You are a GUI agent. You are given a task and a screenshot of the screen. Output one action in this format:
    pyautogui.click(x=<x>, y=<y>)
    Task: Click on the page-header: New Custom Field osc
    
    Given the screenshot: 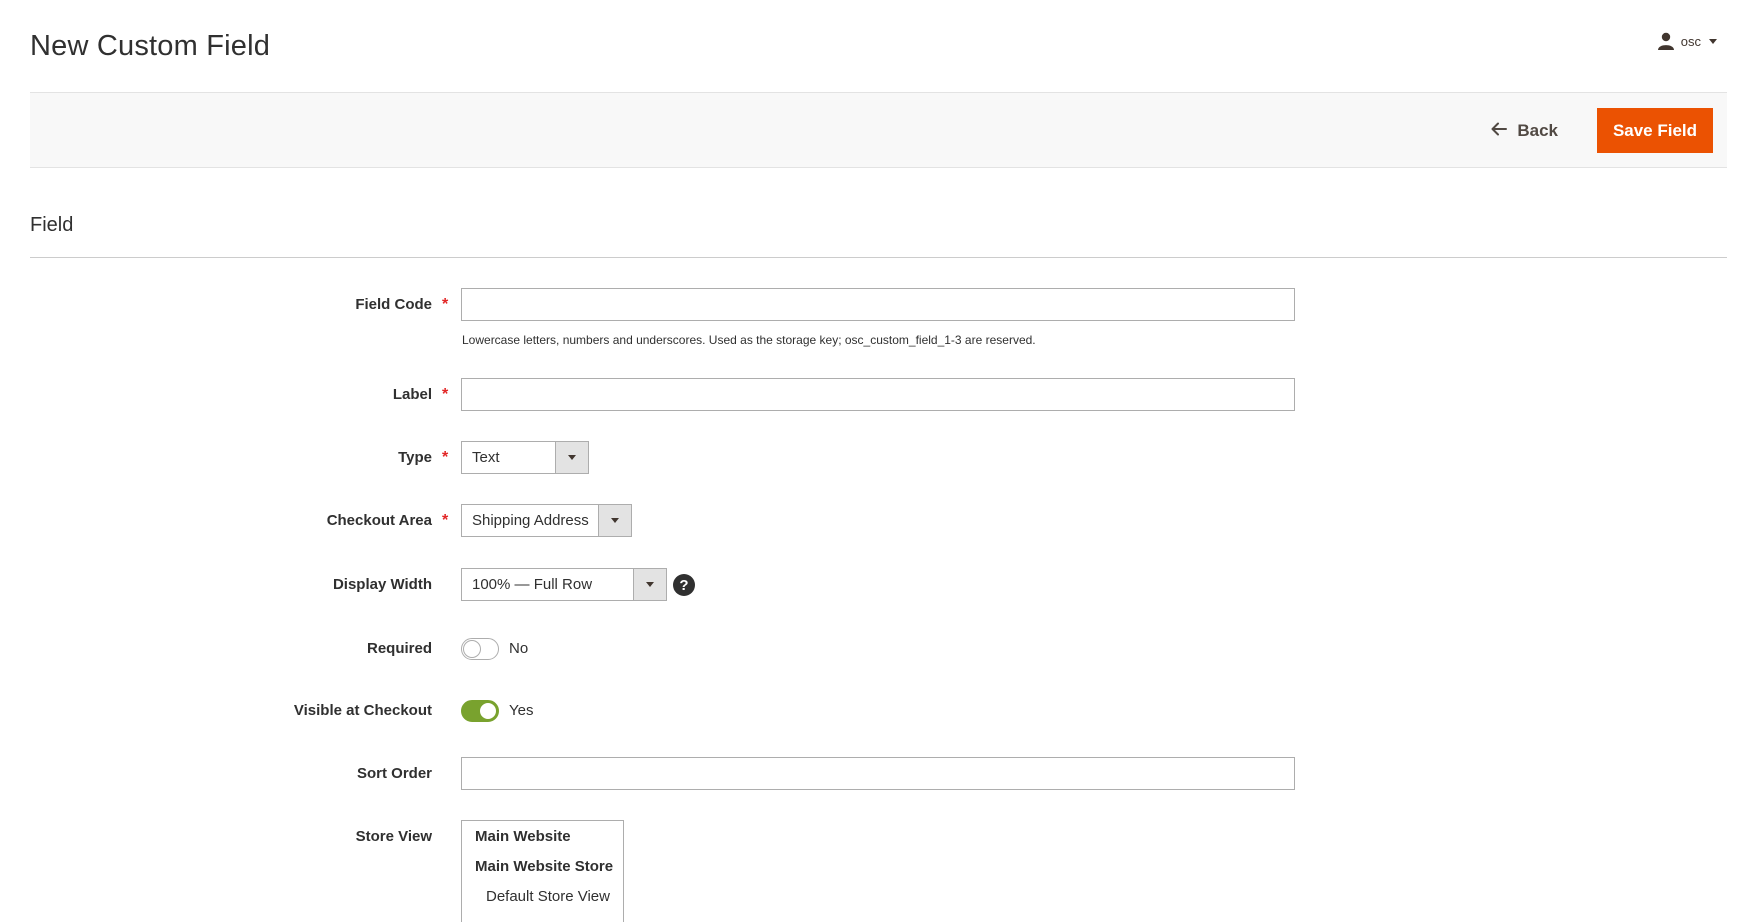 What is the action you would take?
    pyautogui.click(x=873, y=46)
    